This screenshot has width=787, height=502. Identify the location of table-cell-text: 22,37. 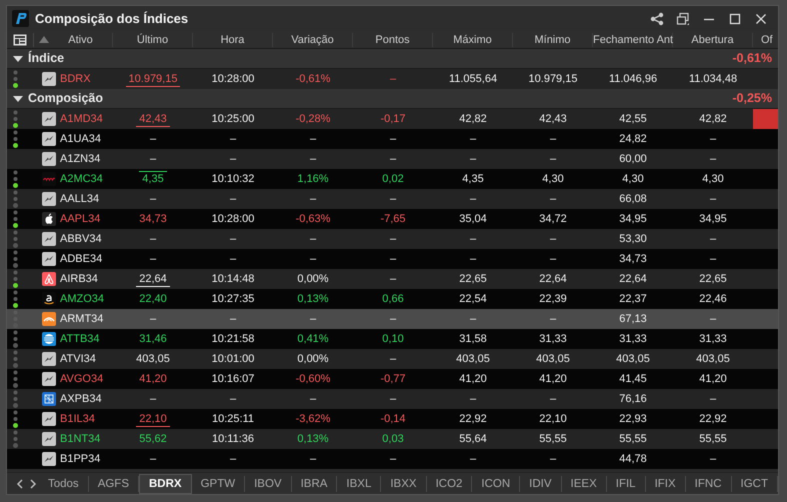
(633, 299).